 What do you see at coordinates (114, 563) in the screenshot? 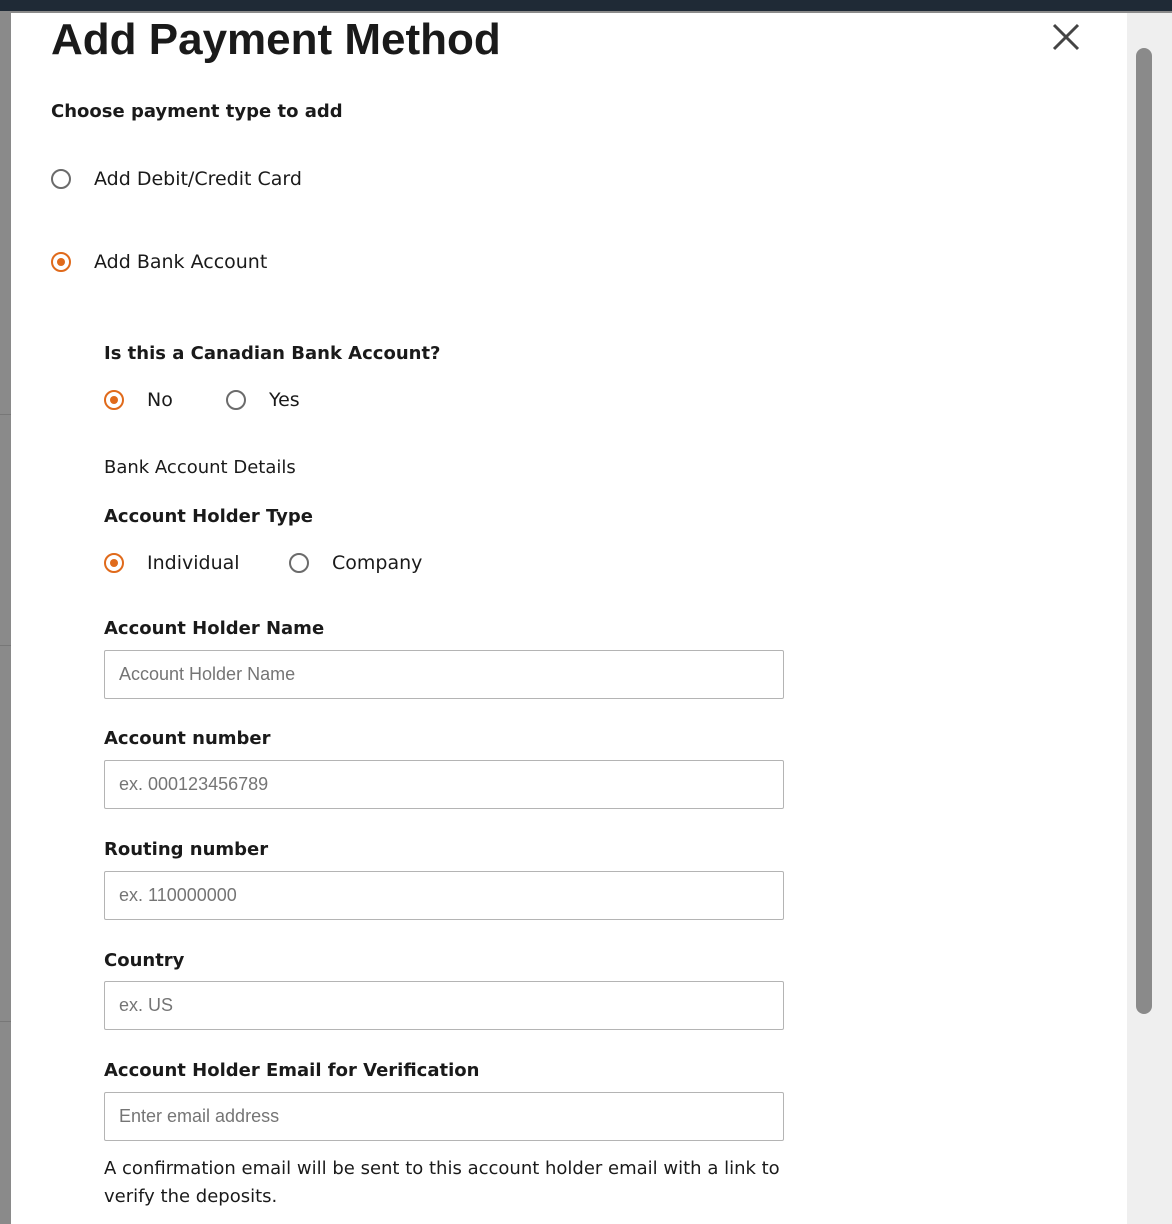
I see `radio-individual` at bounding box center [114, 563].